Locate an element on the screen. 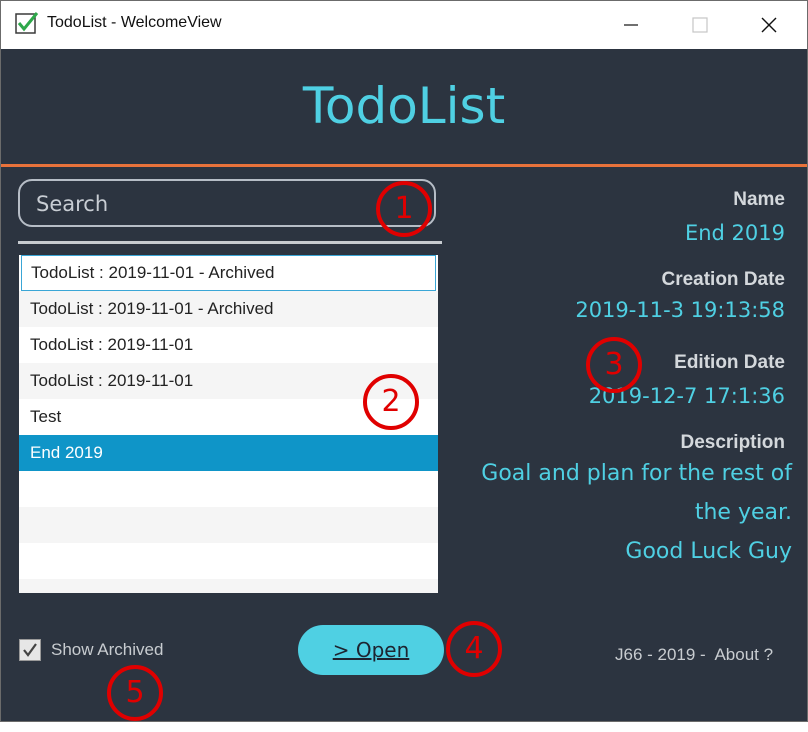 This screenshot has width=808, height=732. title-bar: TodoList - WelcomeView is located at coordinates (404, 25).